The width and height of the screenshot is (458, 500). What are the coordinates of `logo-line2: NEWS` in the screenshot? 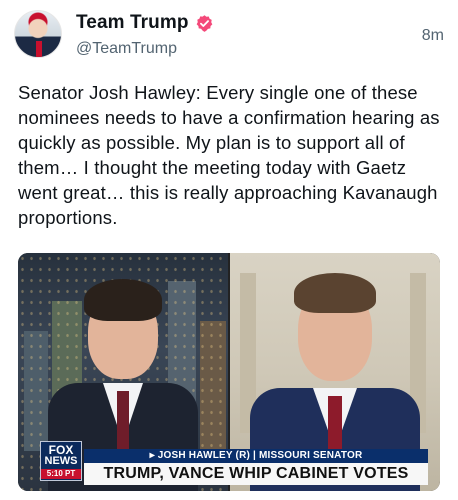 It's located at (61, 461).